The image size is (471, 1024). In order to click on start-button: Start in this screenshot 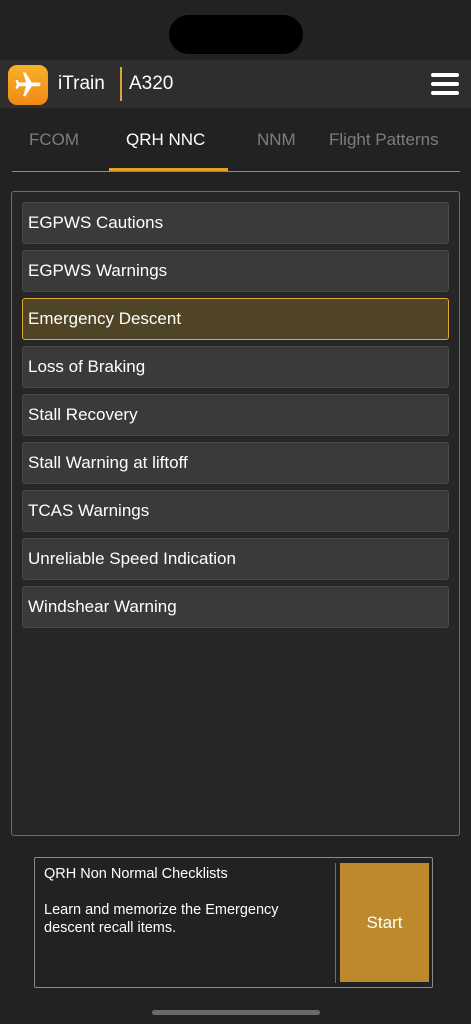, I will do `click(384, 922)`.